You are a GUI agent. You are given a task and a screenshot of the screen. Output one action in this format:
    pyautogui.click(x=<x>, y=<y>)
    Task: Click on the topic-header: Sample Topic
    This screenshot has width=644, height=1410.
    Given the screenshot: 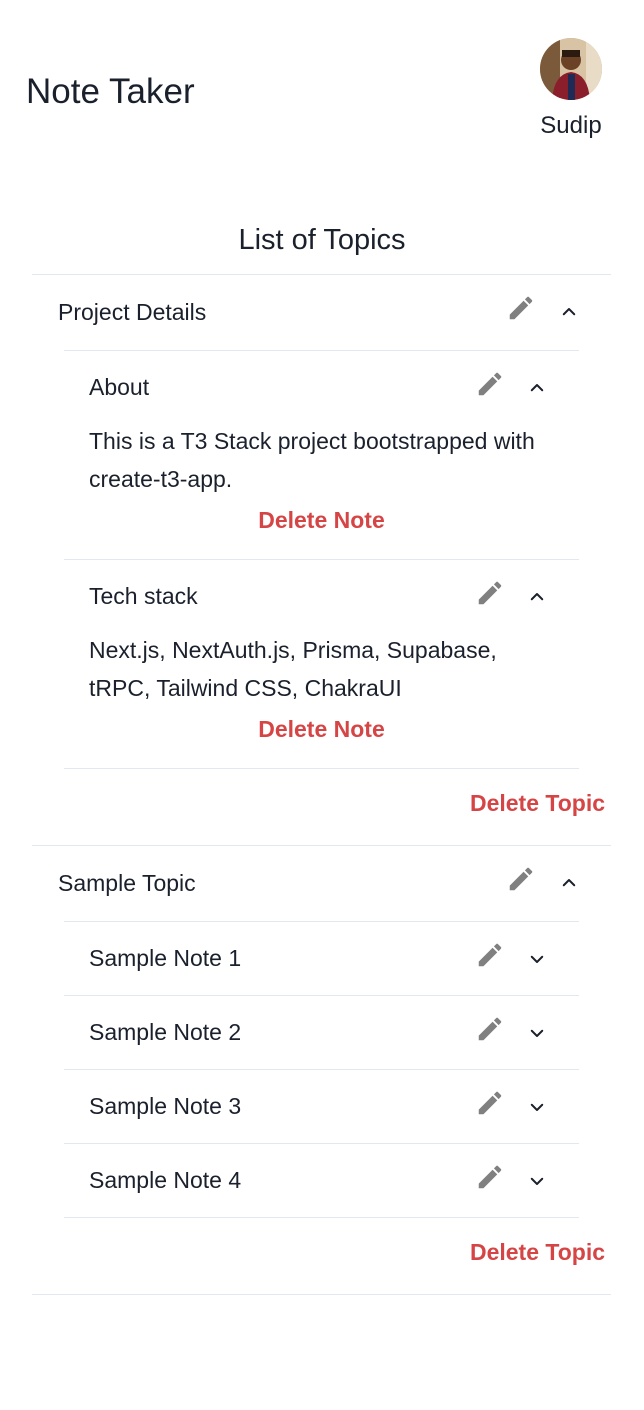 What is the action you would take?
    pyautogui.click(x=321, y=883)
    